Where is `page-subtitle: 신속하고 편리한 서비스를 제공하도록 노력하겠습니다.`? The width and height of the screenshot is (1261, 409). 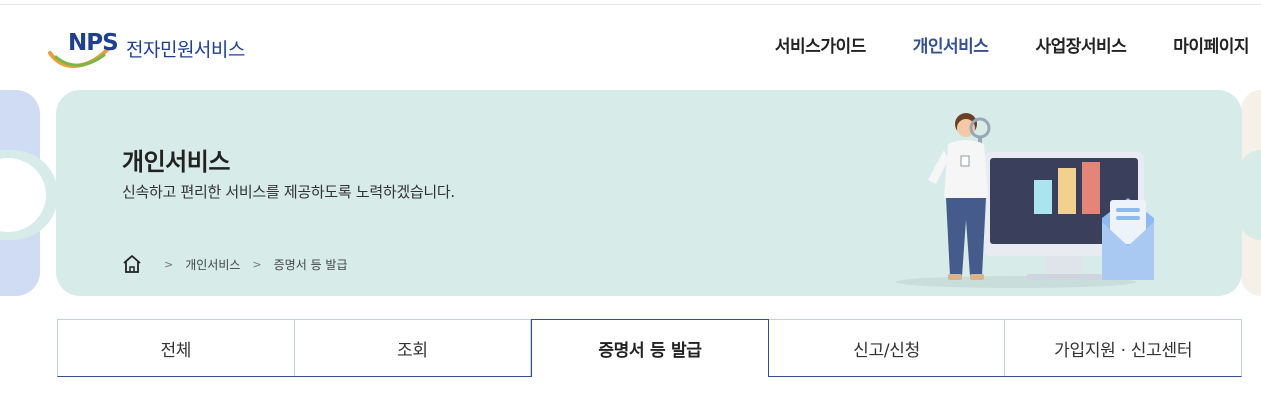 page-subtitle: 신속하고 편리한 서비스를 제공하도록 노력하겠습니다. is located at coordinates (288, 192).